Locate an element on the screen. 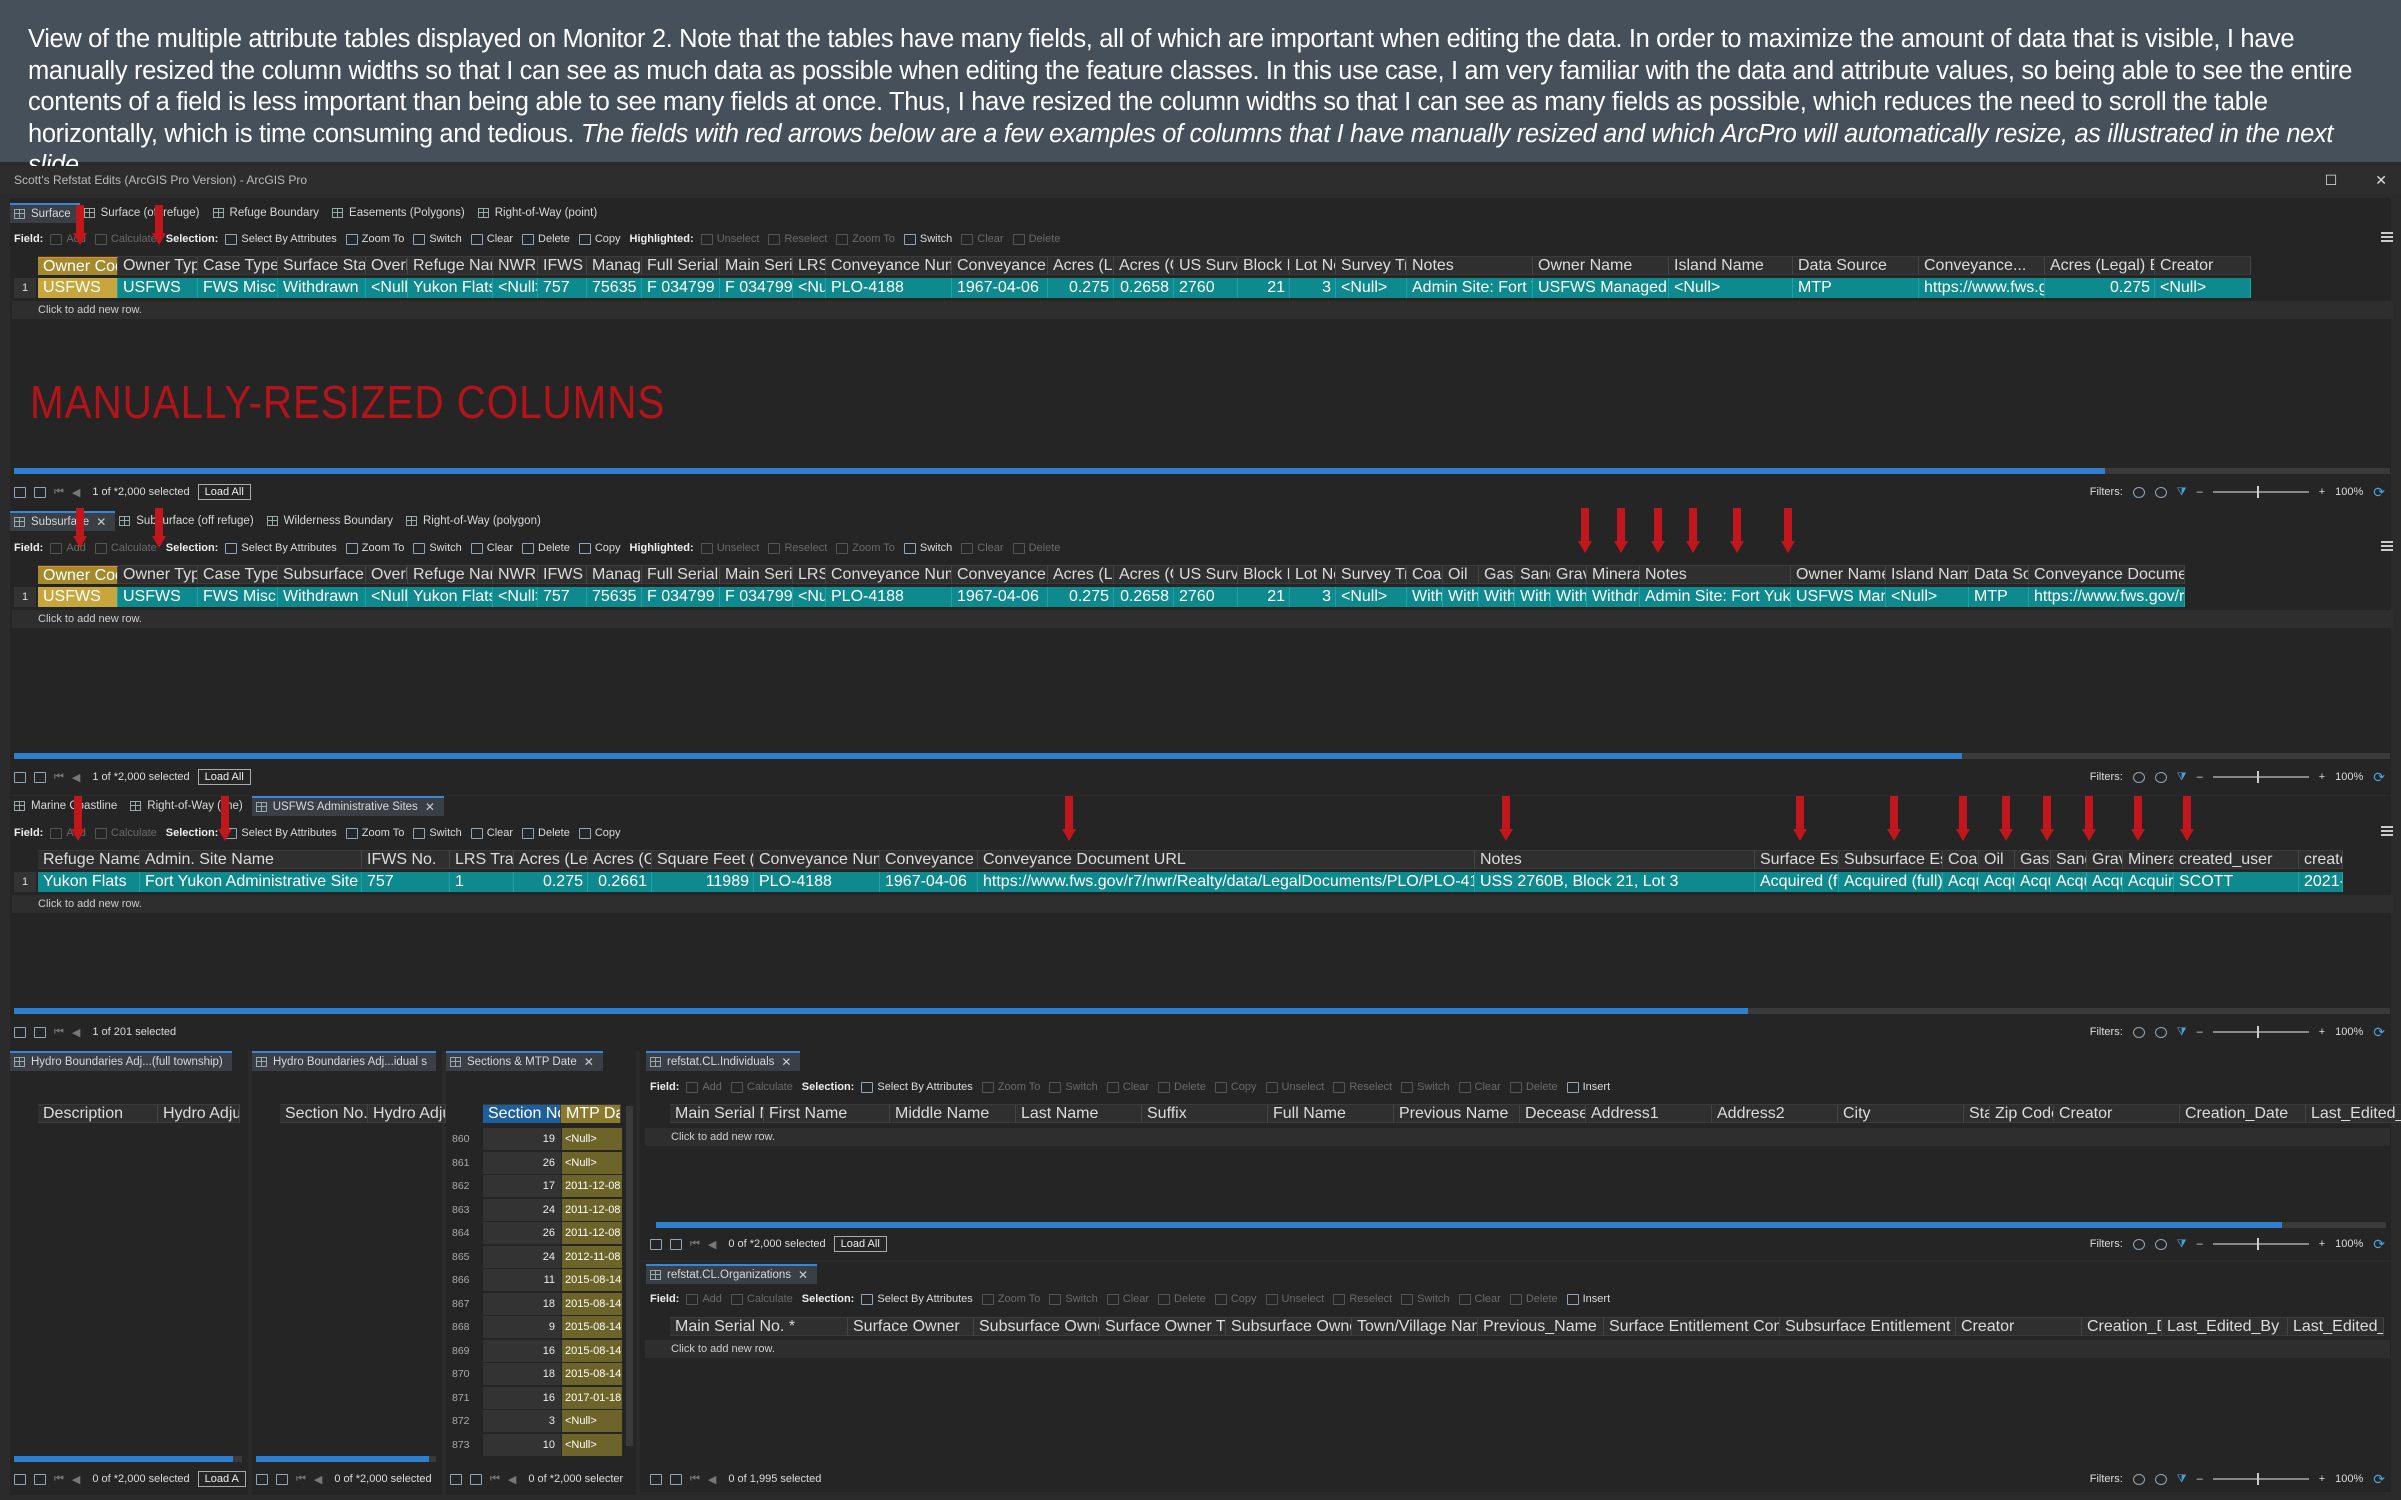  horizontal-scrollbar is located at coordinates (1202, 1011).